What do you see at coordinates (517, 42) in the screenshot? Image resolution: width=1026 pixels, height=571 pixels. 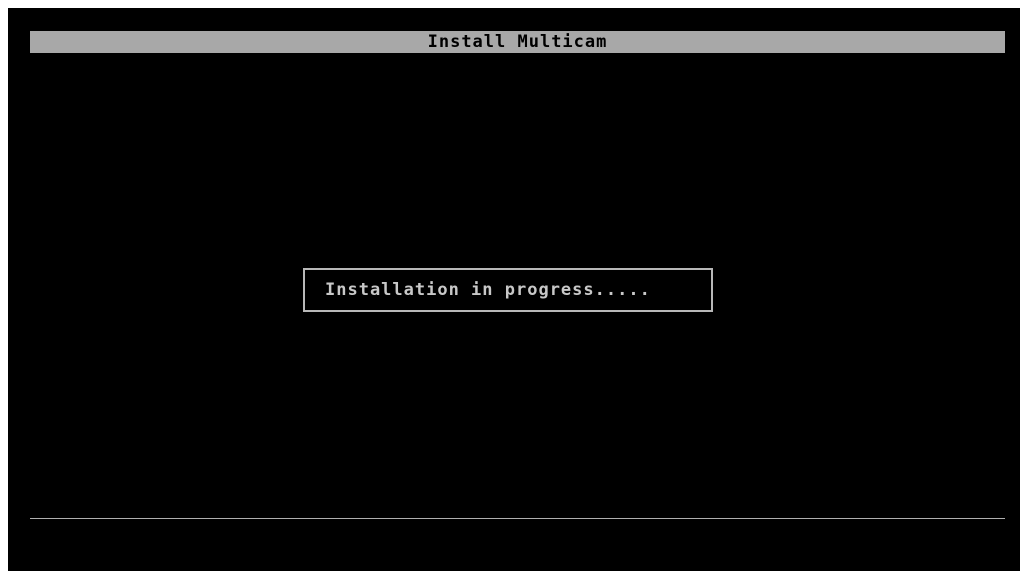 I see `title-bar: Install Multicam` at bounding box center [517, 42].